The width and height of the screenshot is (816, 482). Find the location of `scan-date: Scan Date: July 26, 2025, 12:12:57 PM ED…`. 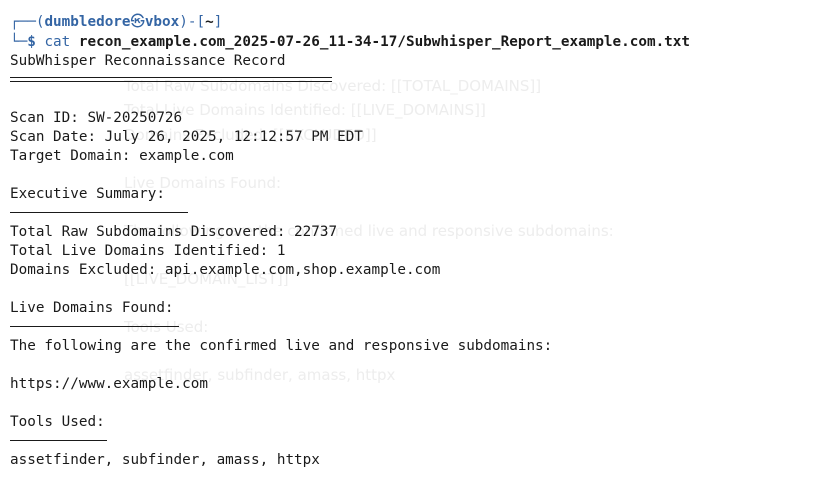

scan-date: Scan Date: July 26, 2025, 12:12:57 PM ED… is located at coordinates (186, 137).